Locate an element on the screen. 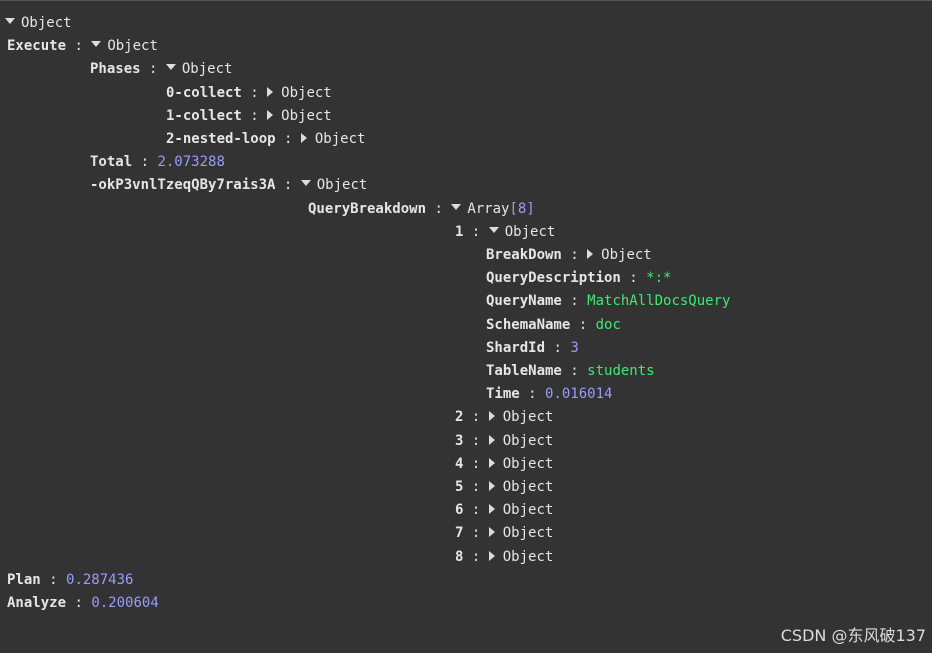 The width and height of the screenshot is (932, 653). key-label: Total is located at coordinates (111, 162).